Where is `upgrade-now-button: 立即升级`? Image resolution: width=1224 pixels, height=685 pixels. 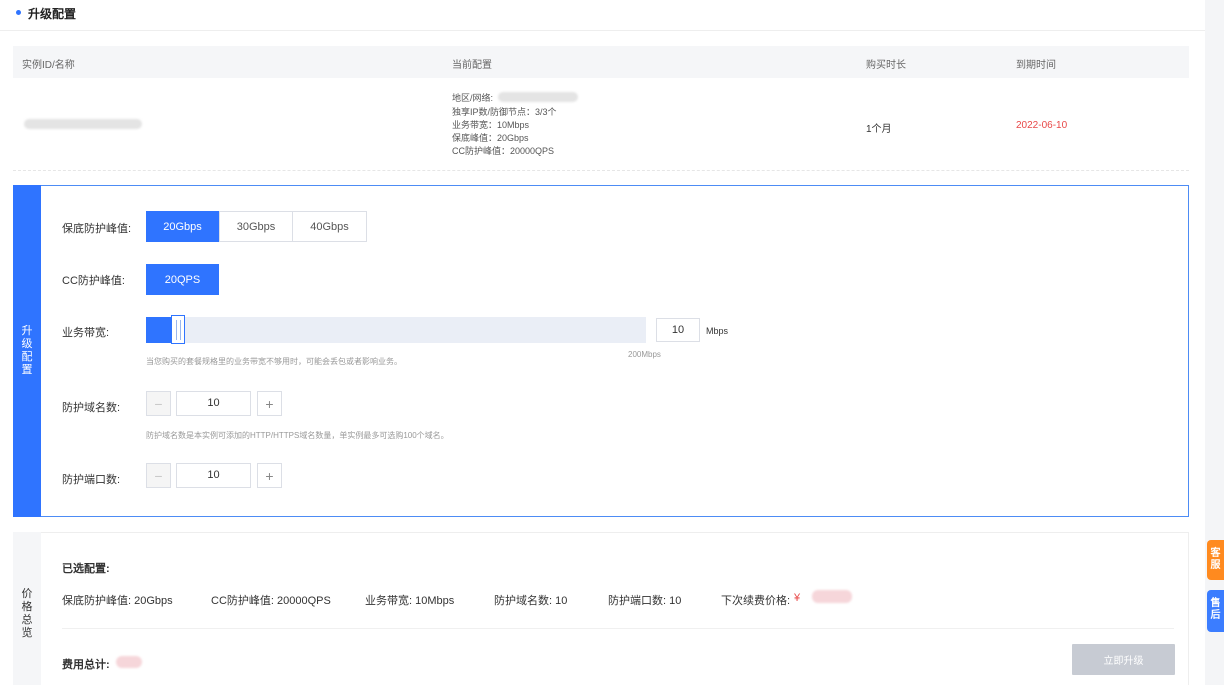 upgrade-now-button: 立即升级 is located at coordinates (1123, 659).